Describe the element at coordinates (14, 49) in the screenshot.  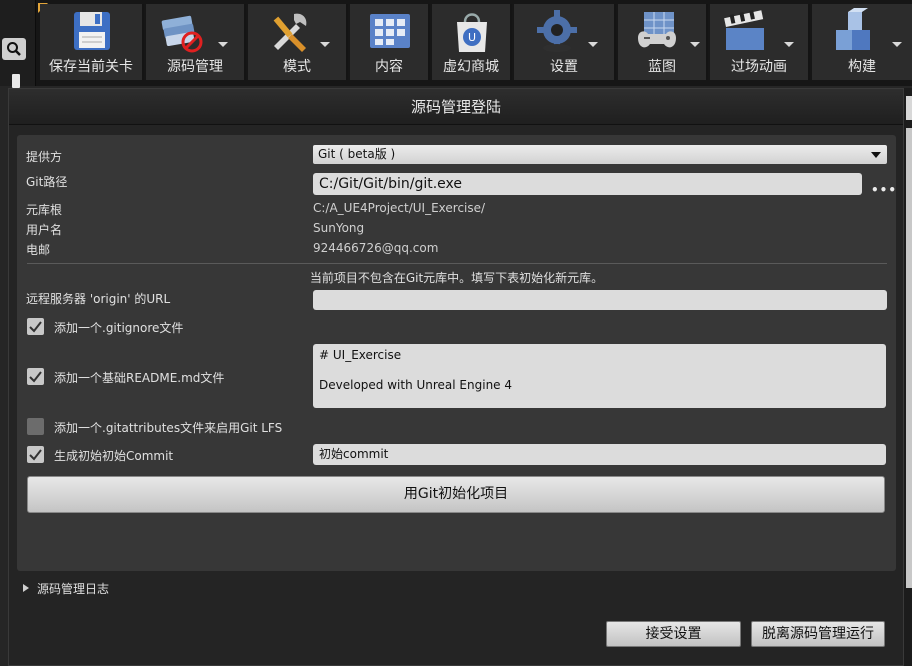
I see `search-icon` at that location.